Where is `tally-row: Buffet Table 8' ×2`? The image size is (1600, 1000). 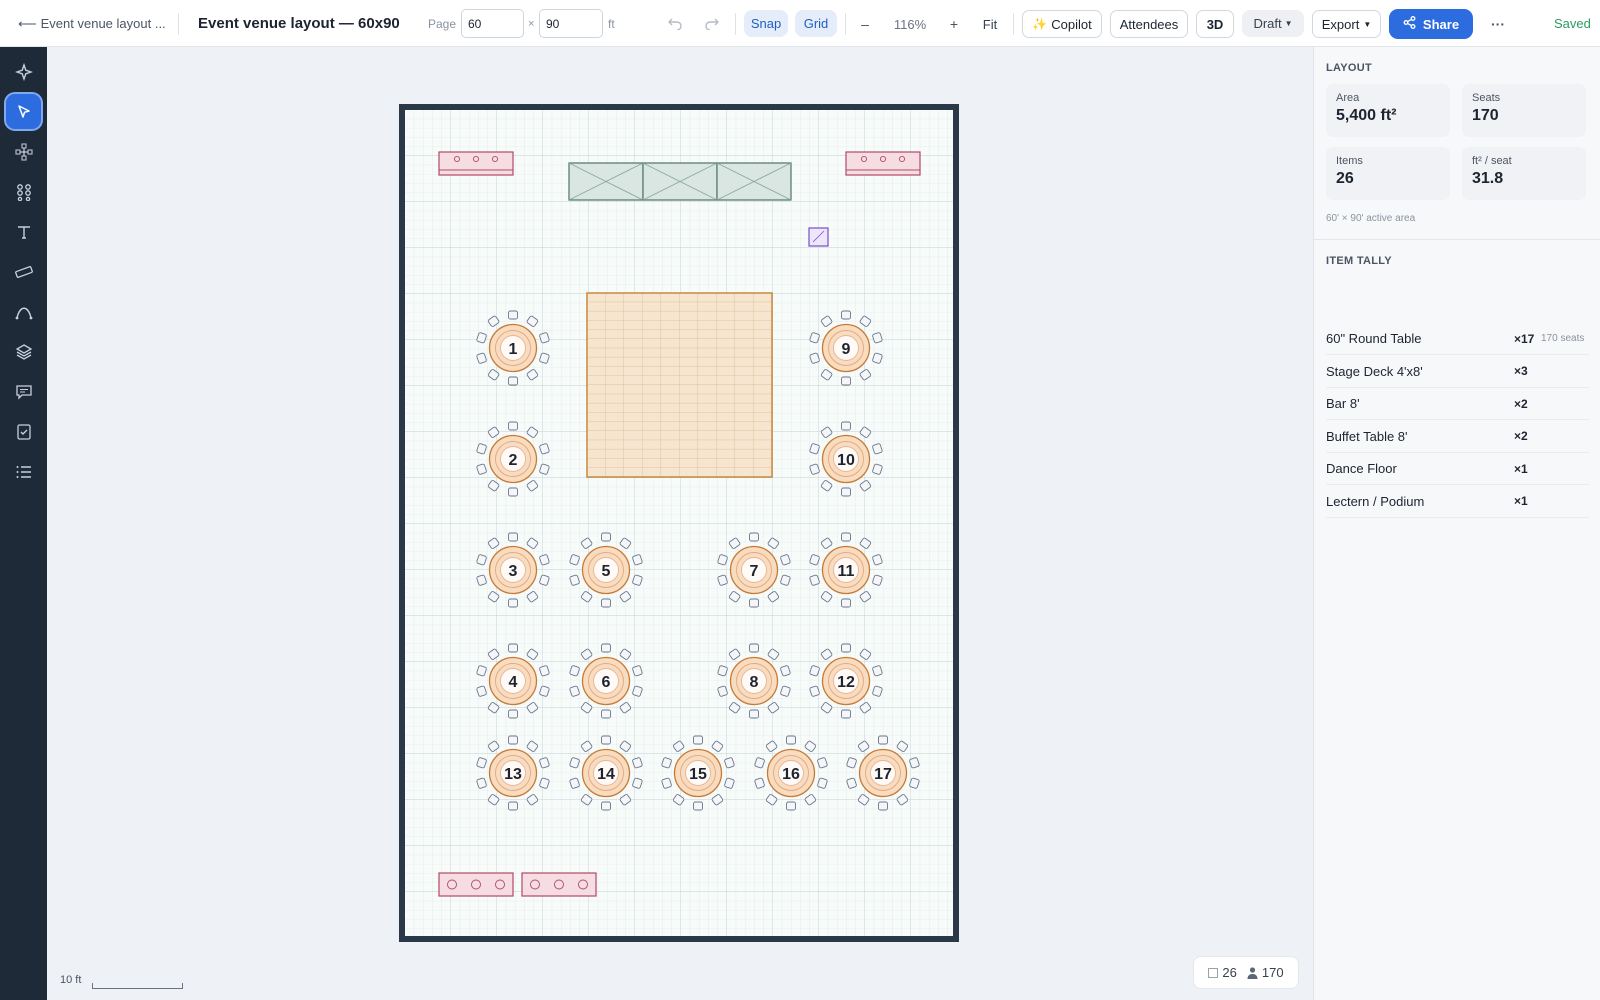 tally-row: Buffet Table 8' ×2 is located at coordinates (1457, 437).